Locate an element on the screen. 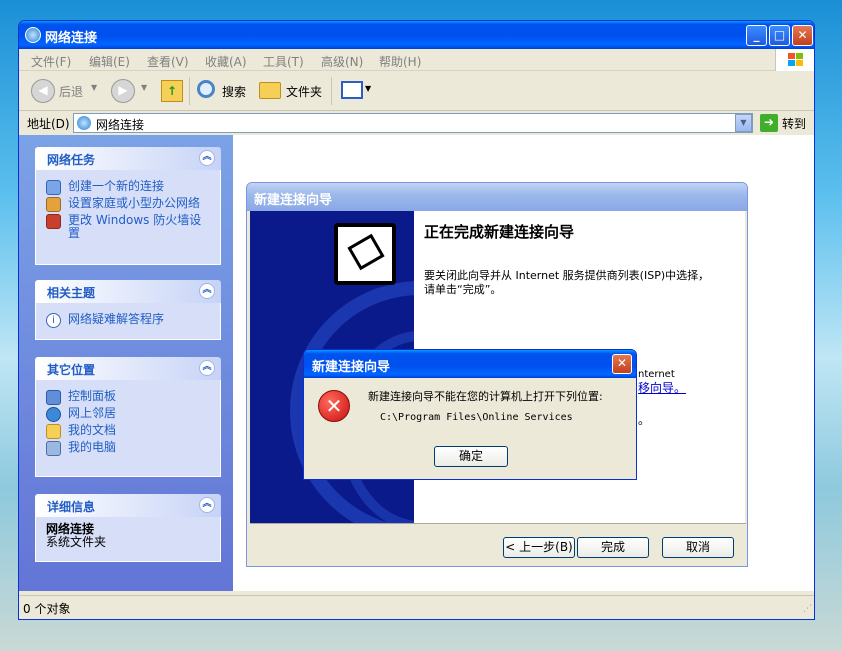 The height and width of the screenshot is (651, 842). folders-button: 文件夹 is located at coordinates (304, 91).